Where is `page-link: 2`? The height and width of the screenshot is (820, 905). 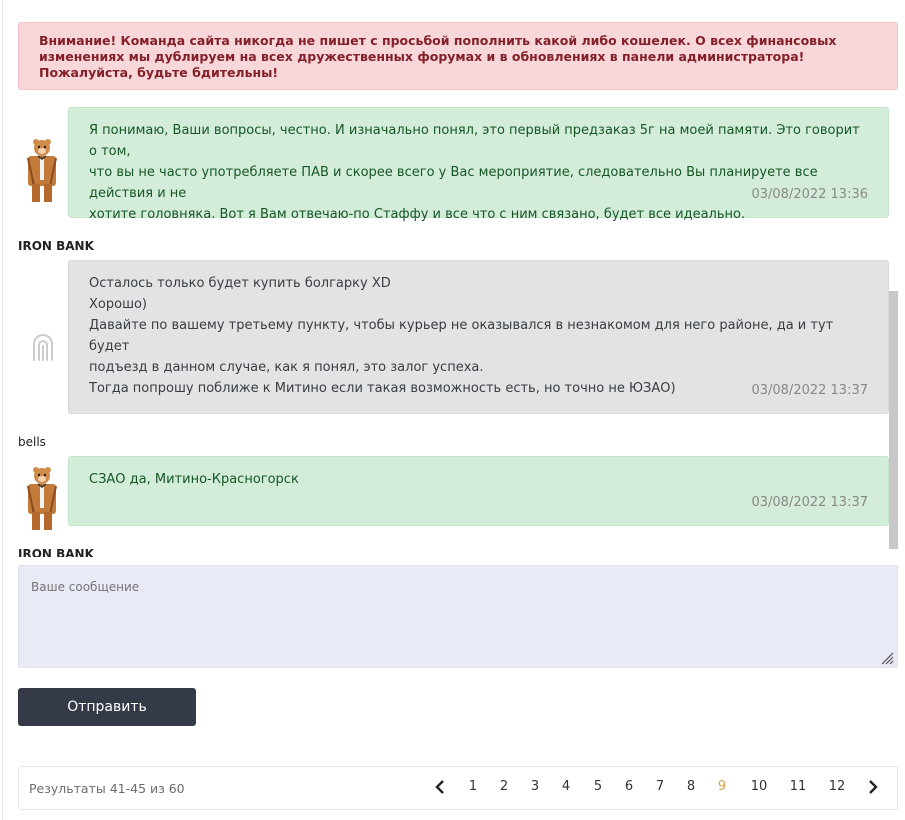 page-link: 2 is located at coordinates (504, 786).